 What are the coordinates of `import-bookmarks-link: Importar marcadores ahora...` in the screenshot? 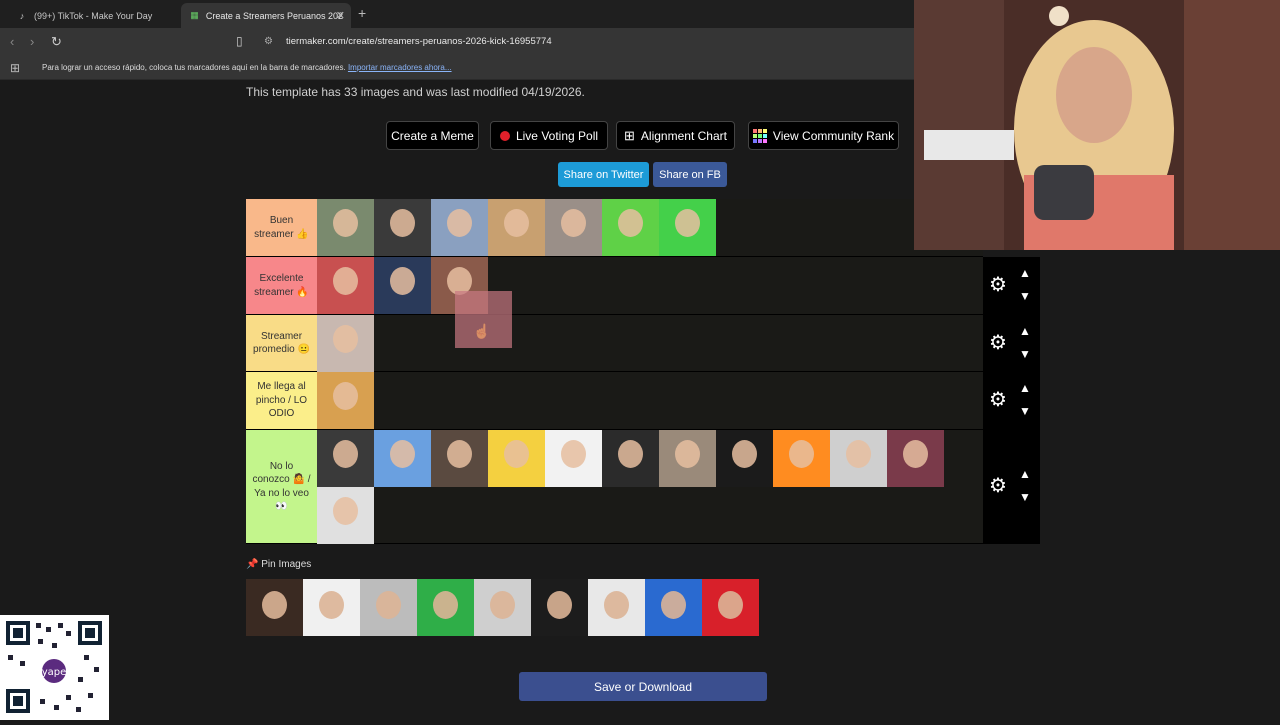 It's located at (400, 67).